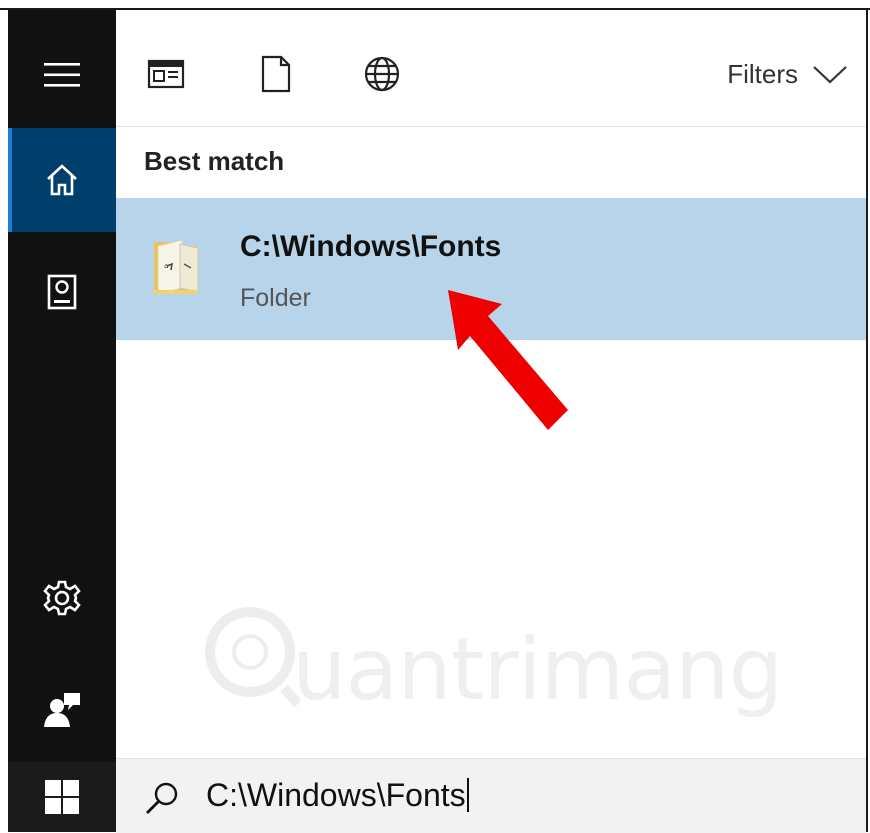 The width and height of the screenshot is (870, 833). I want to click on feedback-icon, so click(62, 710).